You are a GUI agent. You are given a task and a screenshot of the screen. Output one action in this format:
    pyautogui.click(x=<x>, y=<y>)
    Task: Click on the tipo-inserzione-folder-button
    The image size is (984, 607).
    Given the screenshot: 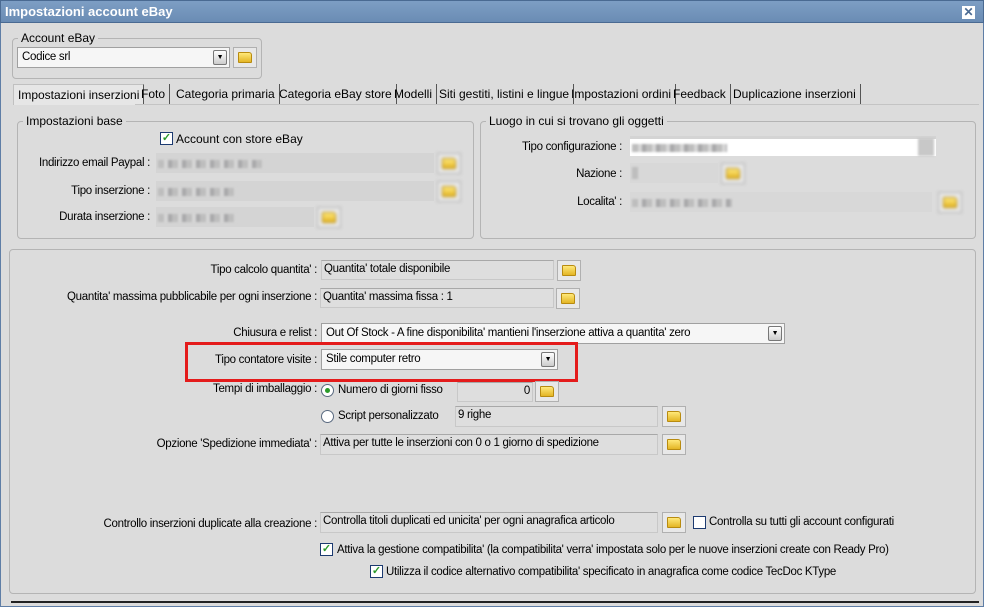 What is the action you would take?
    pyautogui.click(x=449, y=191)
    